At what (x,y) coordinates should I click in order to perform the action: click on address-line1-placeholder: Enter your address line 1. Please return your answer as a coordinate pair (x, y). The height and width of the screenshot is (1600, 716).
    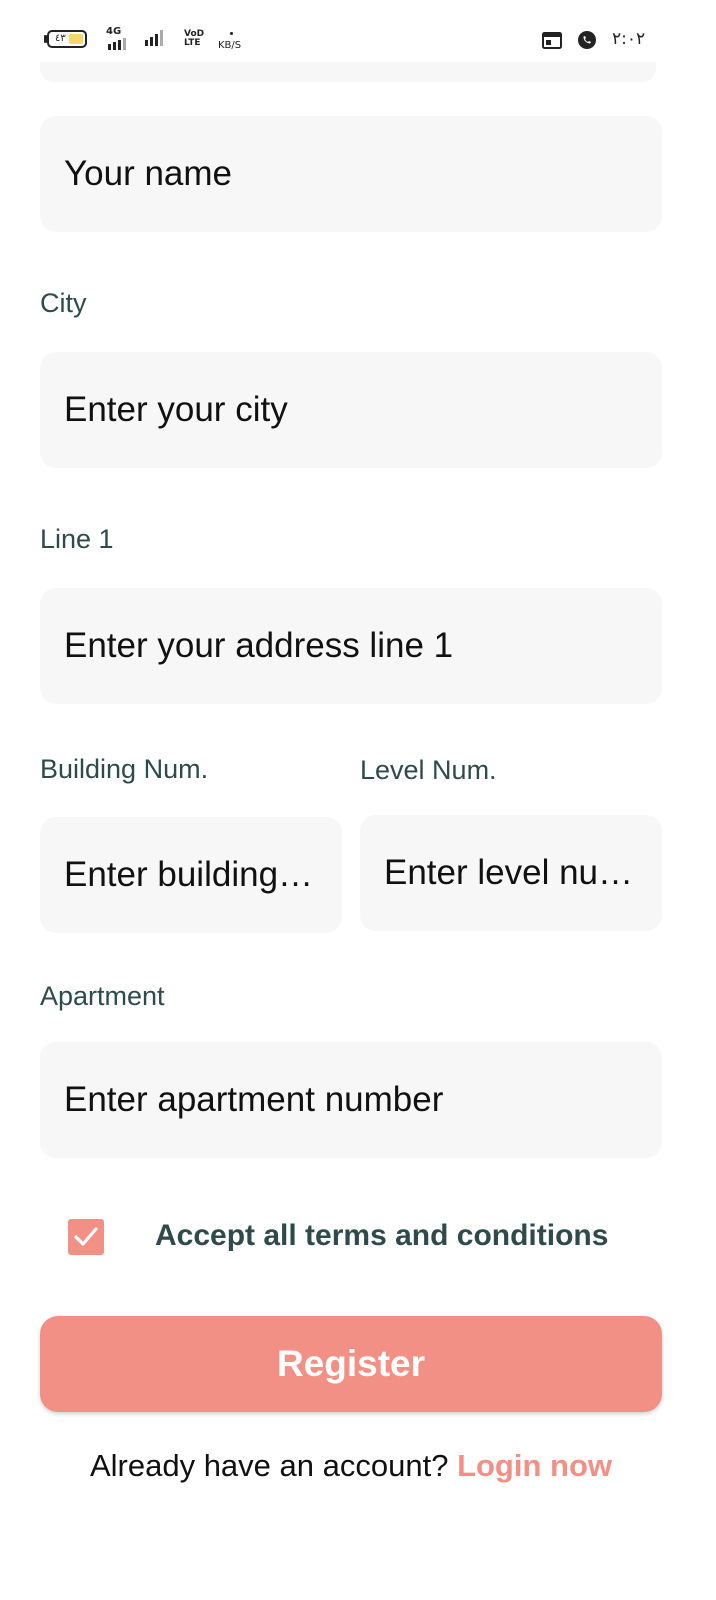
    Looking at the image, I should click on (259, 645).